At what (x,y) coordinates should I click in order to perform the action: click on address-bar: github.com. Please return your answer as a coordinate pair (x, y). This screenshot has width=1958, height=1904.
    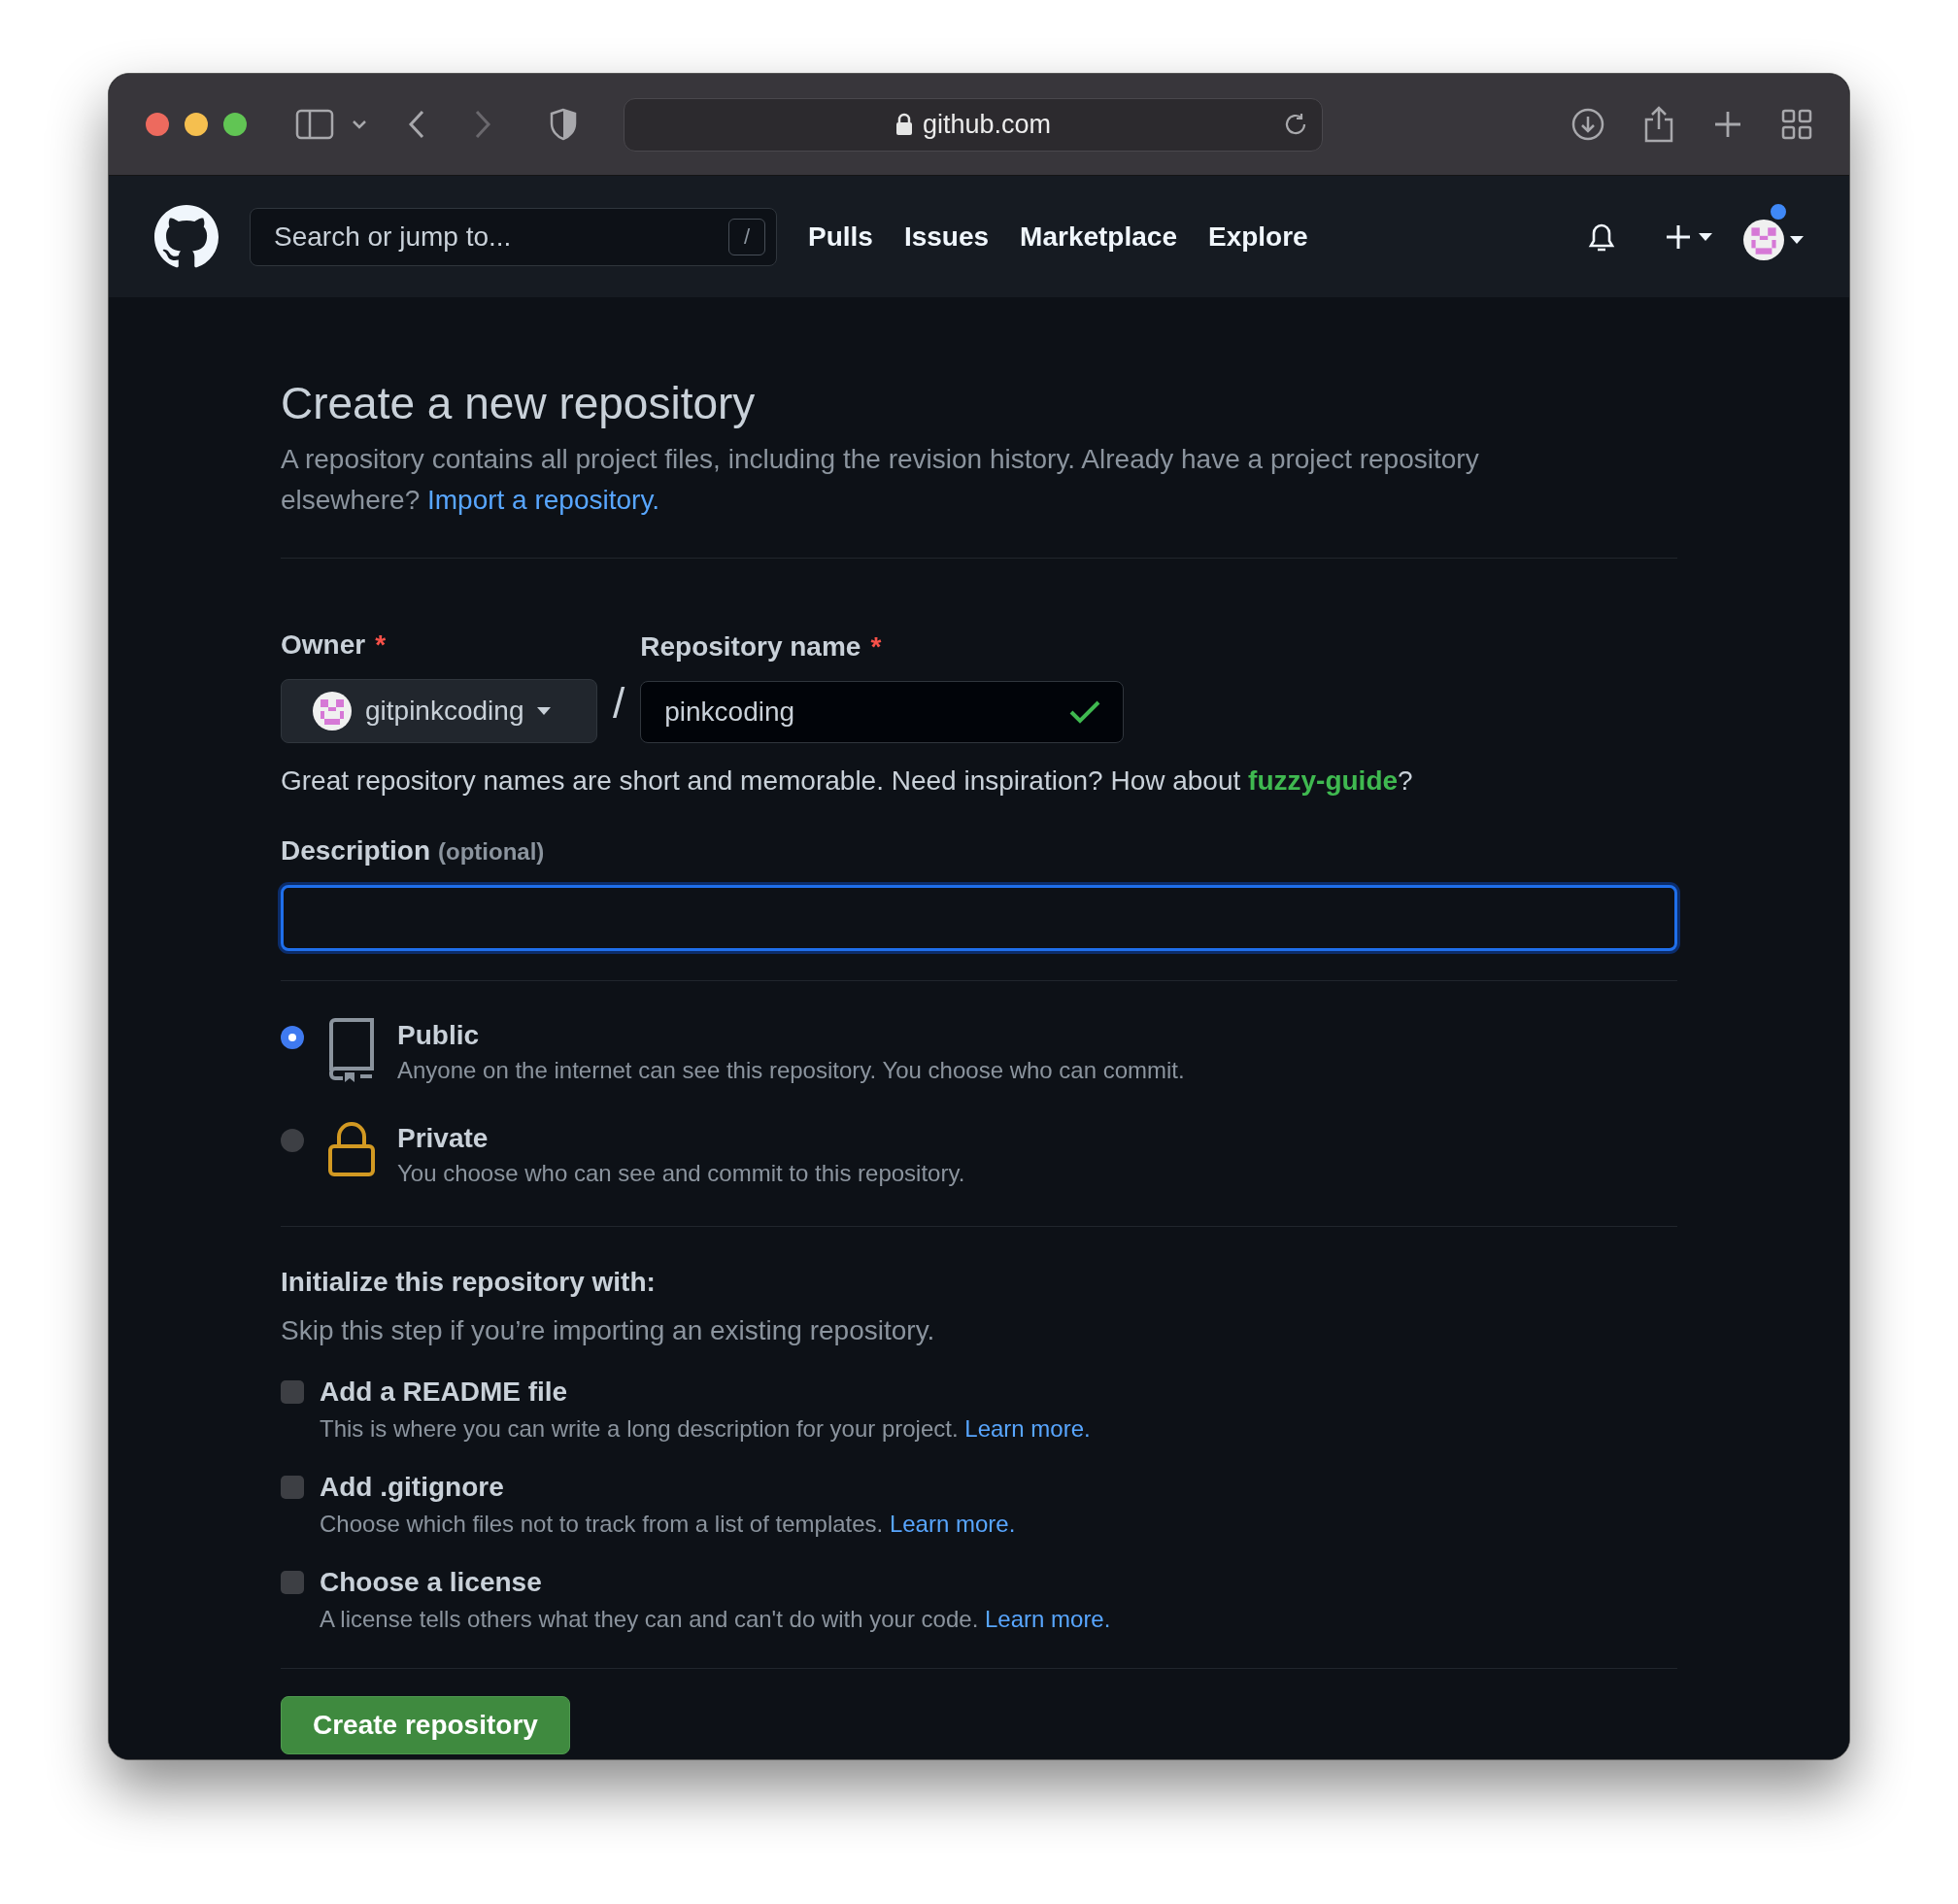
    Looking at the image, I should click on (973, 124).